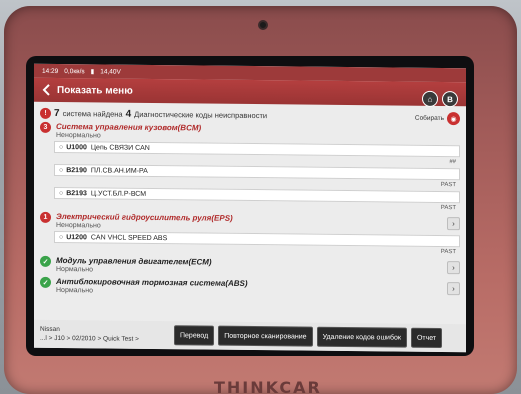 The width and height of the screenshot is (521, 394). What do you see at coordinates (110, 71) in the screenshot?
I see `status-voltage: 14,40V` at bounding box center [110, 71].